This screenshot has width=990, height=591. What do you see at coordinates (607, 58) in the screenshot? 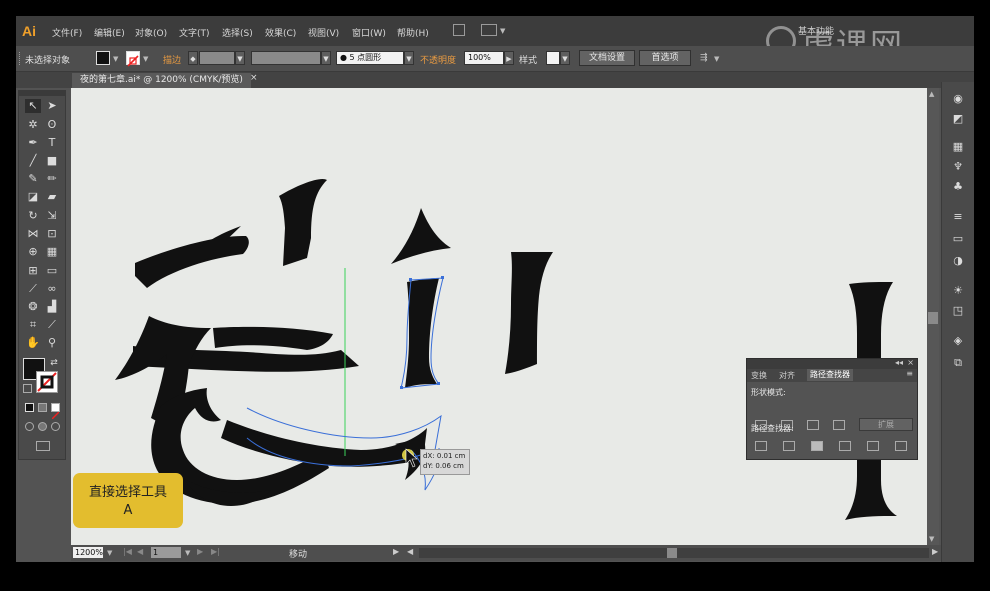
I see `document-setup-button: 文档设置` at bounding box center [607, 58].